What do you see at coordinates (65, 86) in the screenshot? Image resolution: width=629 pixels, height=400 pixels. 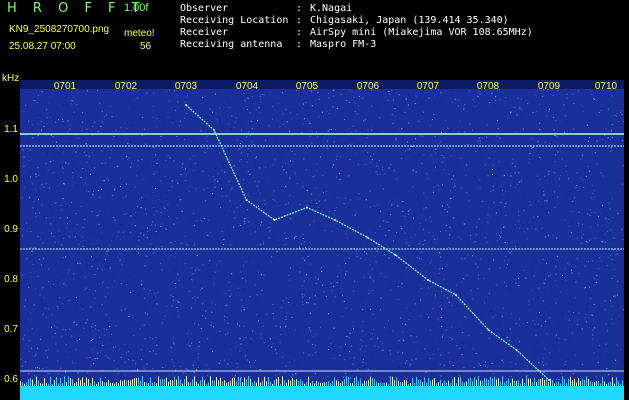 I see `x-tick-label: 0701` at bounding box center [65, 86].